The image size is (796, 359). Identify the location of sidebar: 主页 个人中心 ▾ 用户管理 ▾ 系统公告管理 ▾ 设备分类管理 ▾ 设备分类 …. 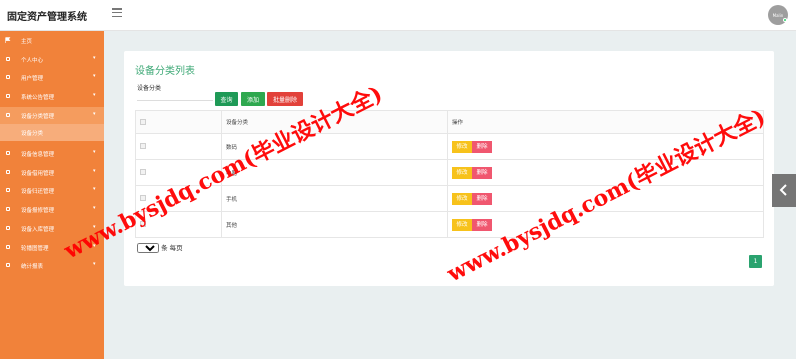
(52, 195).